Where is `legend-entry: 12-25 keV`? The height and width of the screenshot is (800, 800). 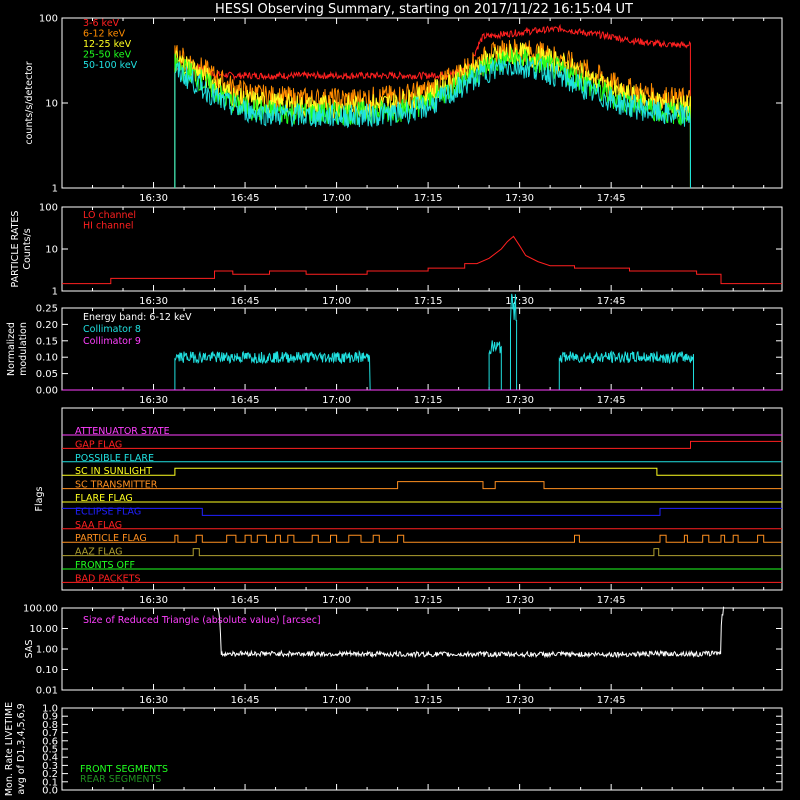 legend-entry: 12-25 keV is located at coordinates (107, 44).